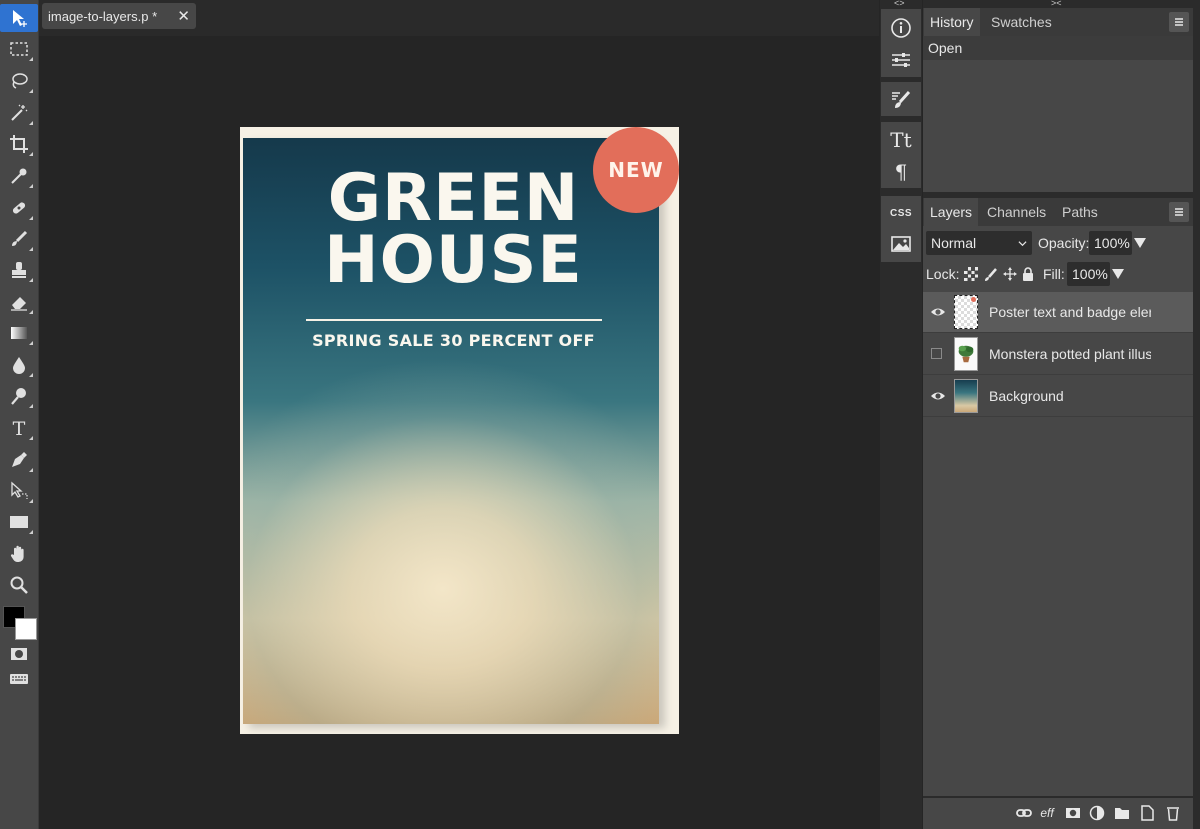 The height and width of the screenshot is (829, 1200). I want to click on keyboard-button, so click(19, 679).